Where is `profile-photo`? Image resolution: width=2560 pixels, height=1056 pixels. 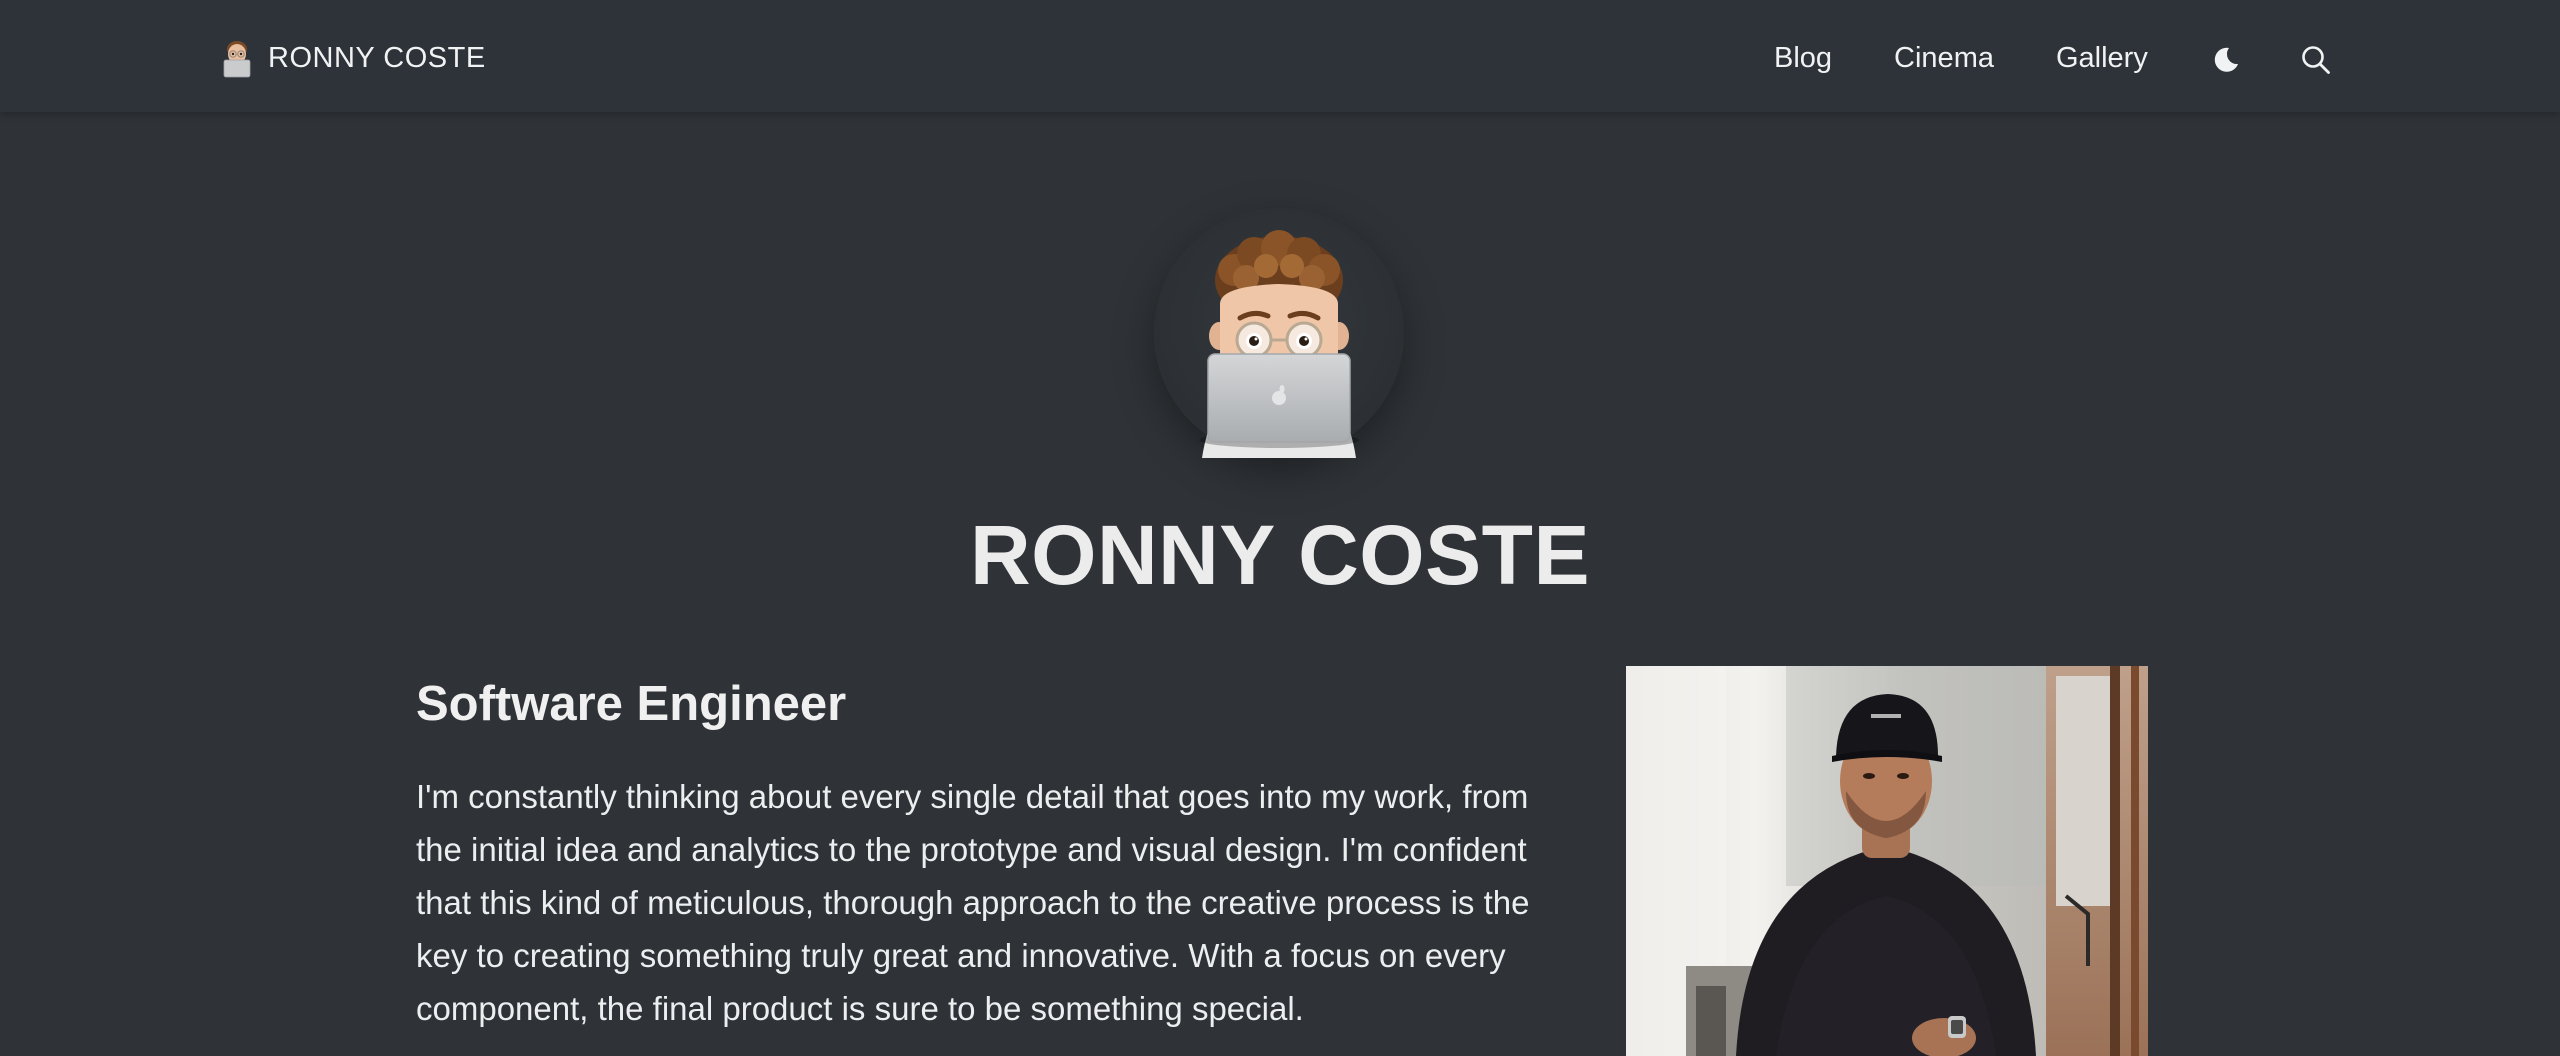
profile-photo is located at coordinates (1887, 861).